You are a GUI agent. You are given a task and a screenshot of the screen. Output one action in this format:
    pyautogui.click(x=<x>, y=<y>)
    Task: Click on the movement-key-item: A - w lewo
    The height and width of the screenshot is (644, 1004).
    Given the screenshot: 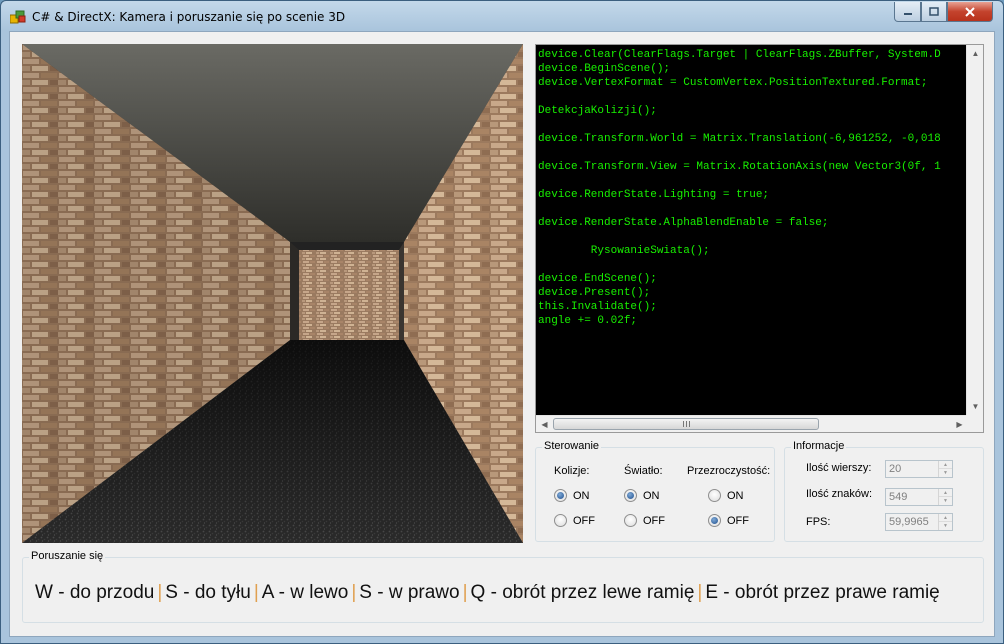 What is the action you would take?
    pyautogui.click(x=305, y=592)
    